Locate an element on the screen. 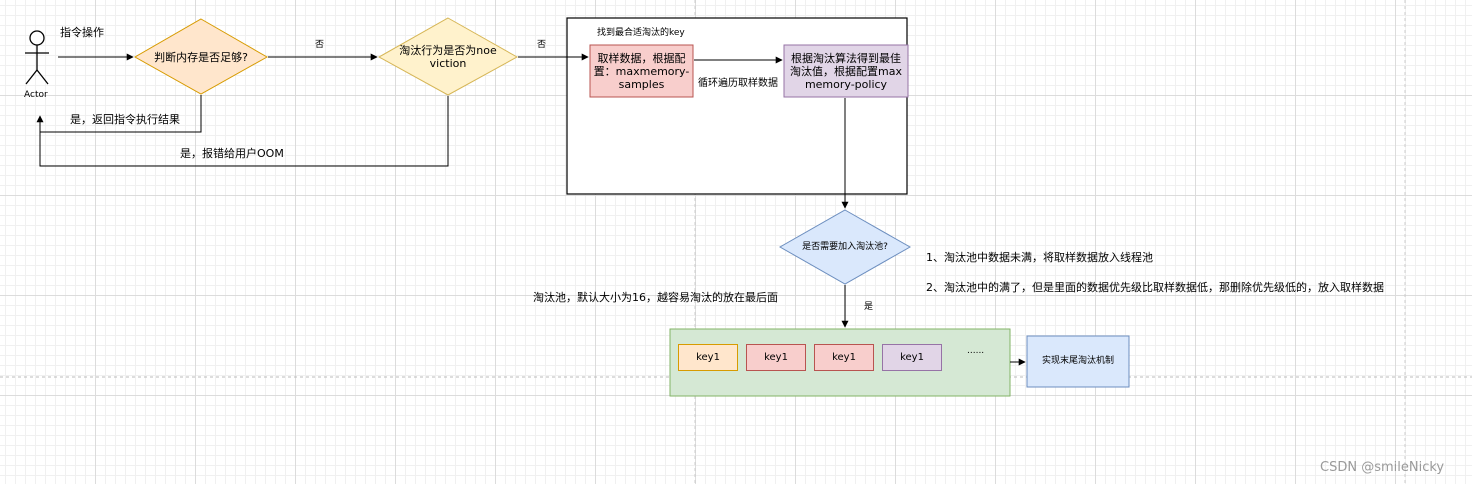 The image size is (1472, 484). actor-label: Actor is located at coordinates (36, 95).